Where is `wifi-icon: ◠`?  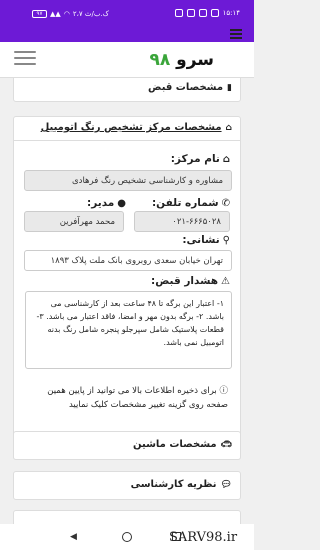
wifi-icon: ◠ is located at coordinates (66, 14).